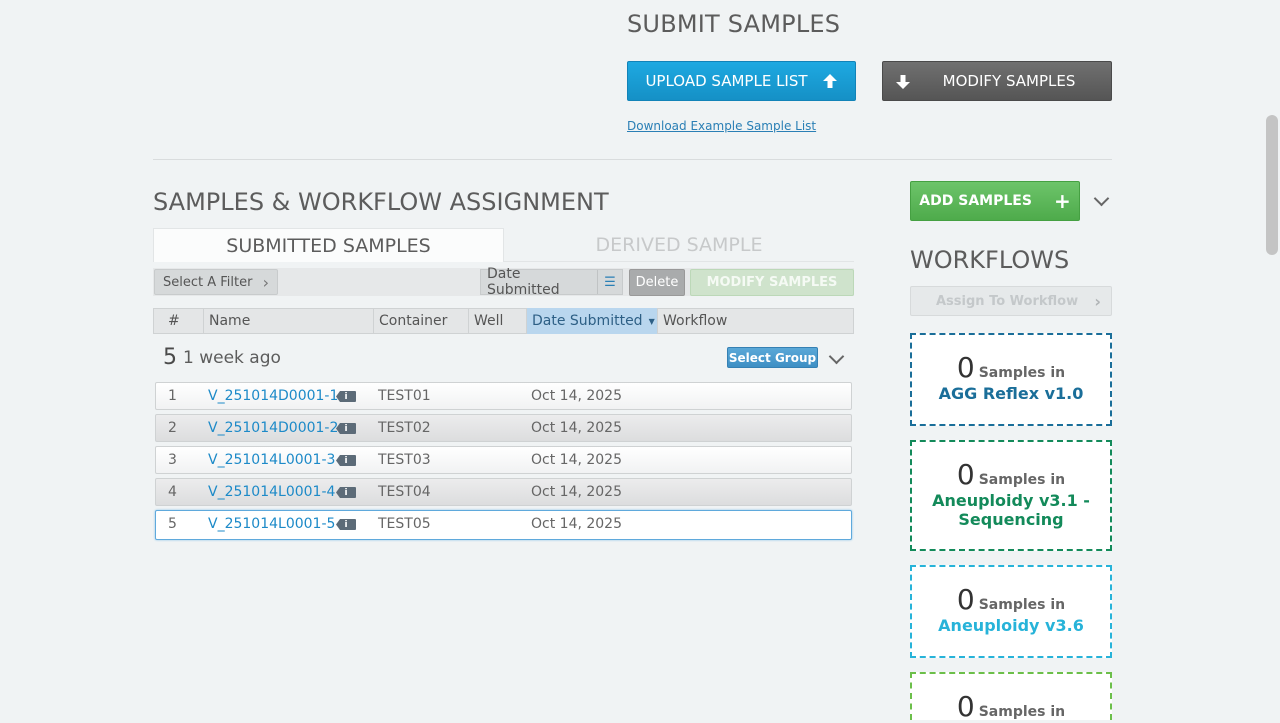 The height and width of the screenshot is (723, 1280). I want to click on col-workflow: Workflow, so click(755, 321).